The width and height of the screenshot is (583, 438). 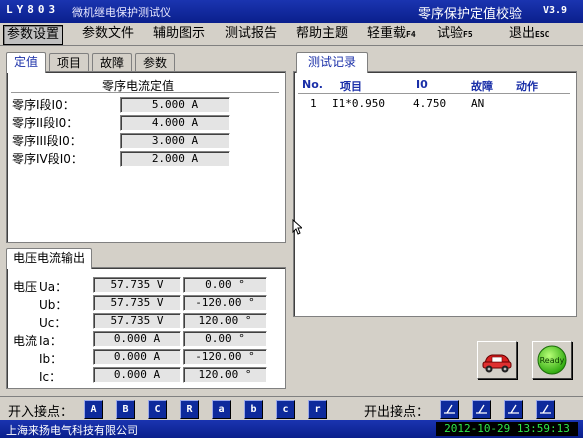 I want to click on menu-param-settings: 参数设置, so click(x=33, y=35).